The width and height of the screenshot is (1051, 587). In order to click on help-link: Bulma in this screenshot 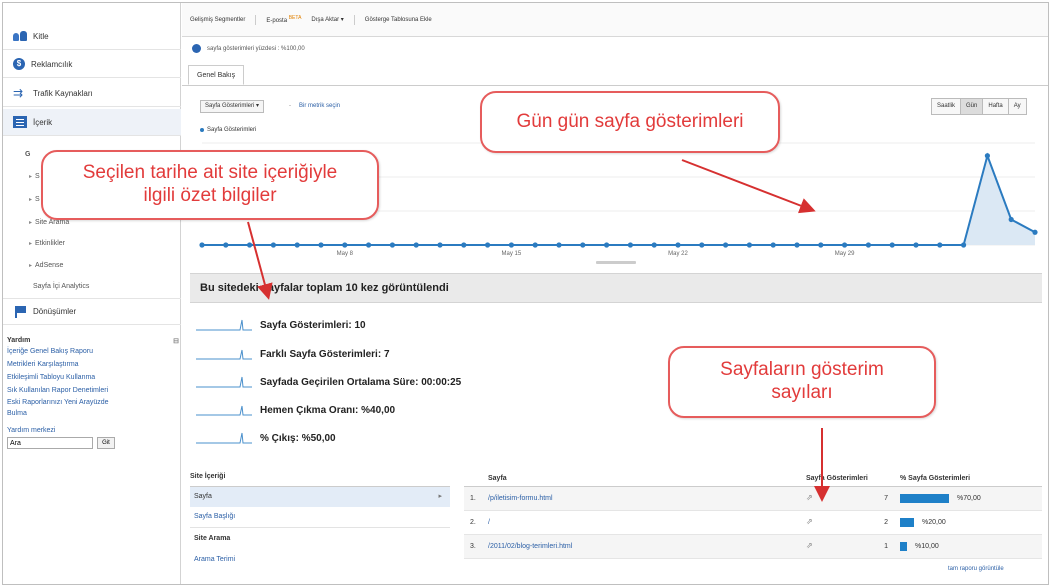, I will do `click(93, 413)`.